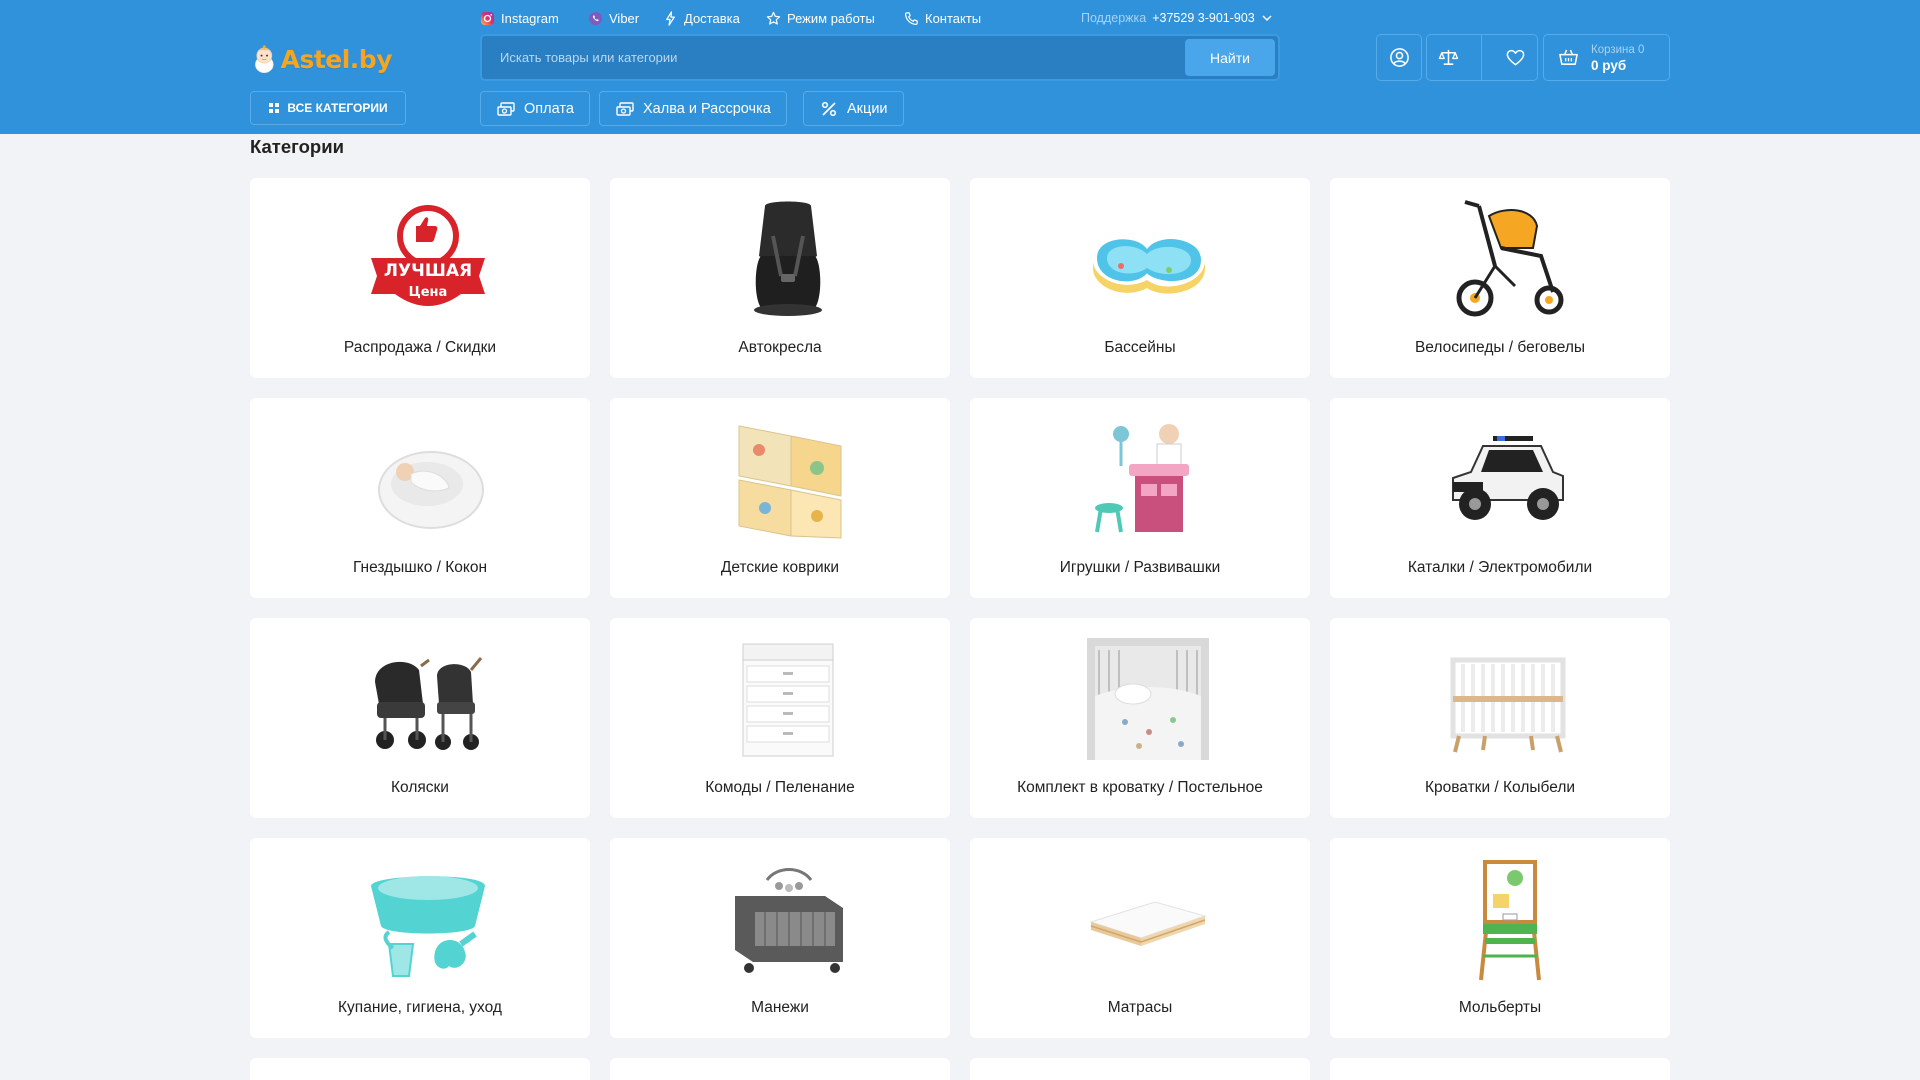  What do you see at coordinates (549, 108) in the screenshot?
I see `payment-label: Оплата` at bounding box center [549, 108].